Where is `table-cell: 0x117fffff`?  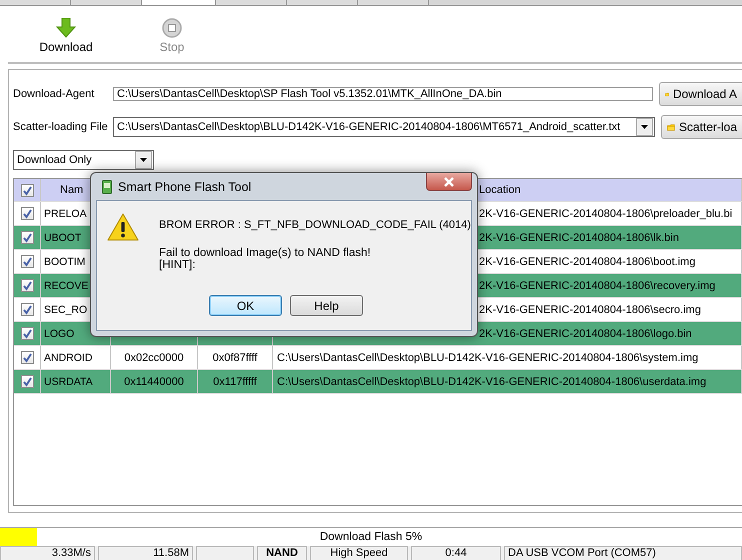
table-cell: 0x117fffff is located at coordinates (235, 382).